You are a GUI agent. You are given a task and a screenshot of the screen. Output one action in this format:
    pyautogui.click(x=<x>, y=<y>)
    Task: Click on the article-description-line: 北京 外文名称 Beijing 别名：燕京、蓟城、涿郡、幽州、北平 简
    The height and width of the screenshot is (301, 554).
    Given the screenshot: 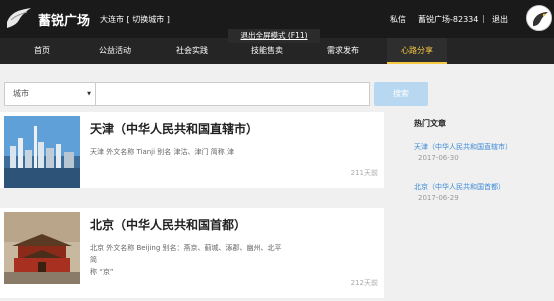 What is the action you would take?
    pyautogui.click(x=186, y=254)
    